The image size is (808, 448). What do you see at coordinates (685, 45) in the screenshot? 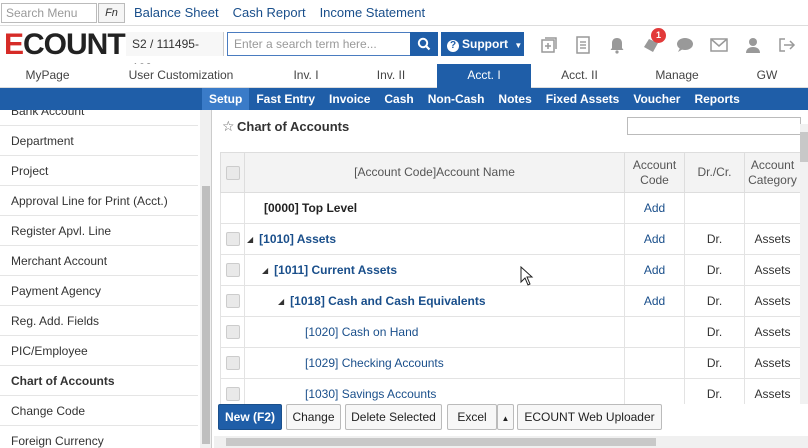
I see `chat-icon` at bounding box center [685, 45].